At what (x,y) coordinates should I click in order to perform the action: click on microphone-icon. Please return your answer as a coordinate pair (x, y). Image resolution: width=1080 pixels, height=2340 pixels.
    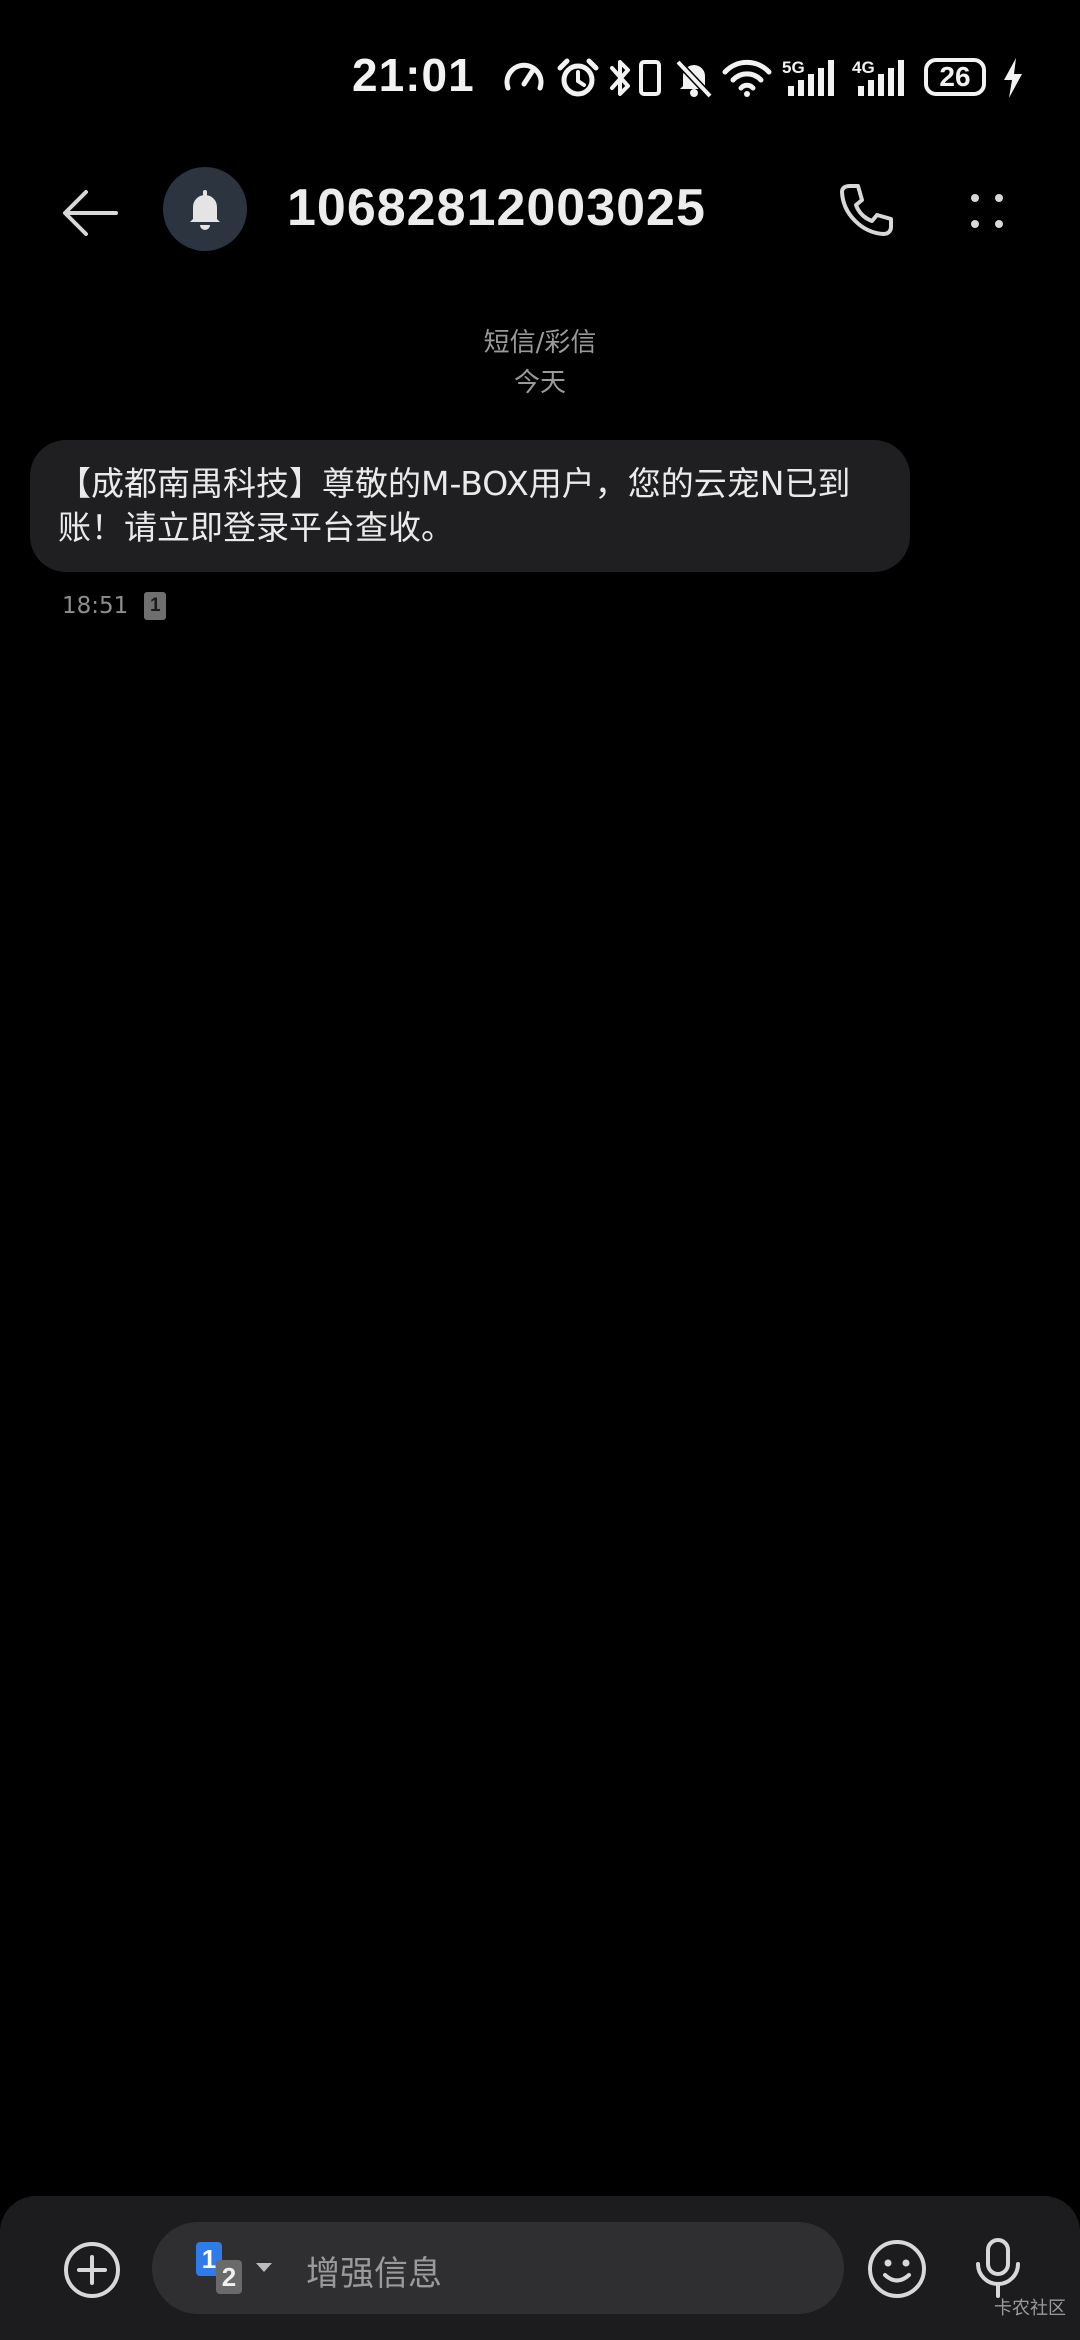
    Looking at the image, I should click on (998, 2268).